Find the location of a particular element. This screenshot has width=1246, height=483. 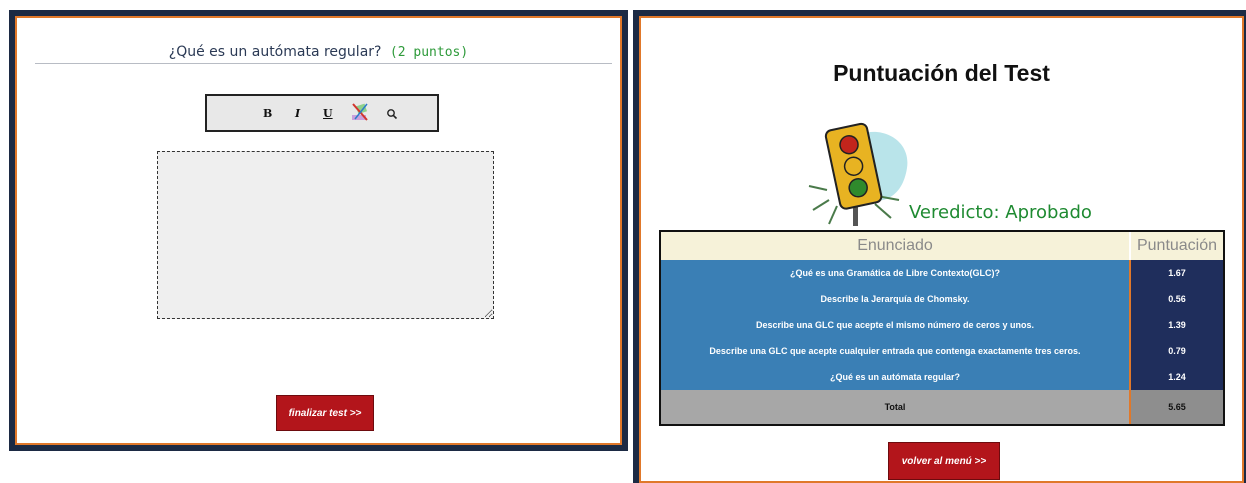

header-puntuacion: Puntuación is located at coordinates (1177, 246).